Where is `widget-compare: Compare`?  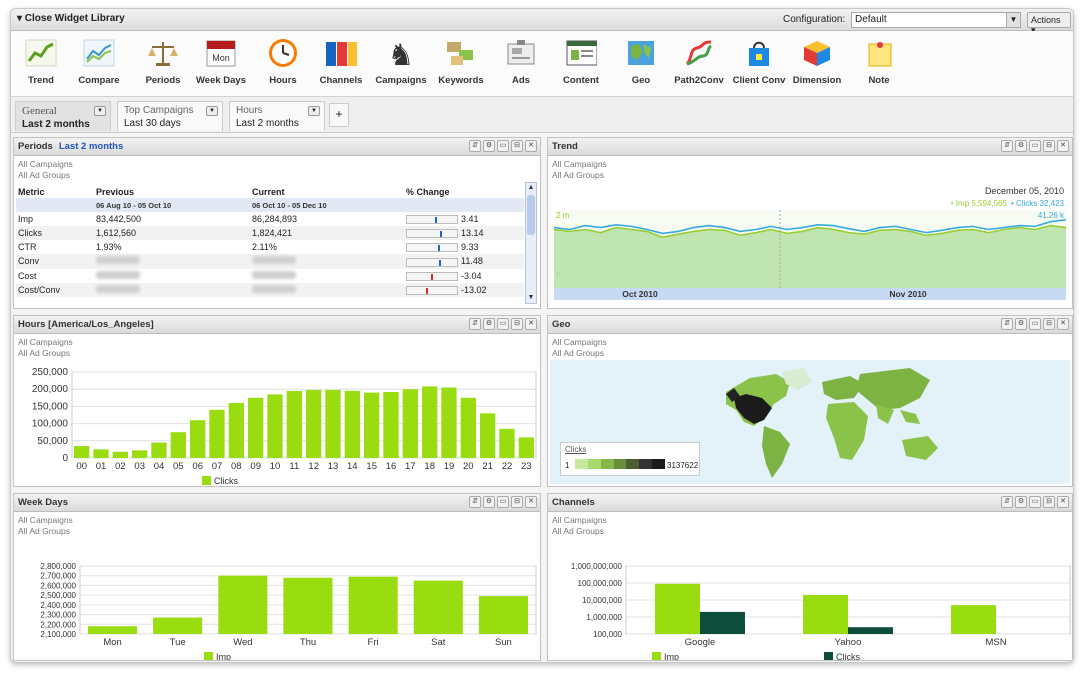 widget-compare: Compare is located at coordinates (99, 61).